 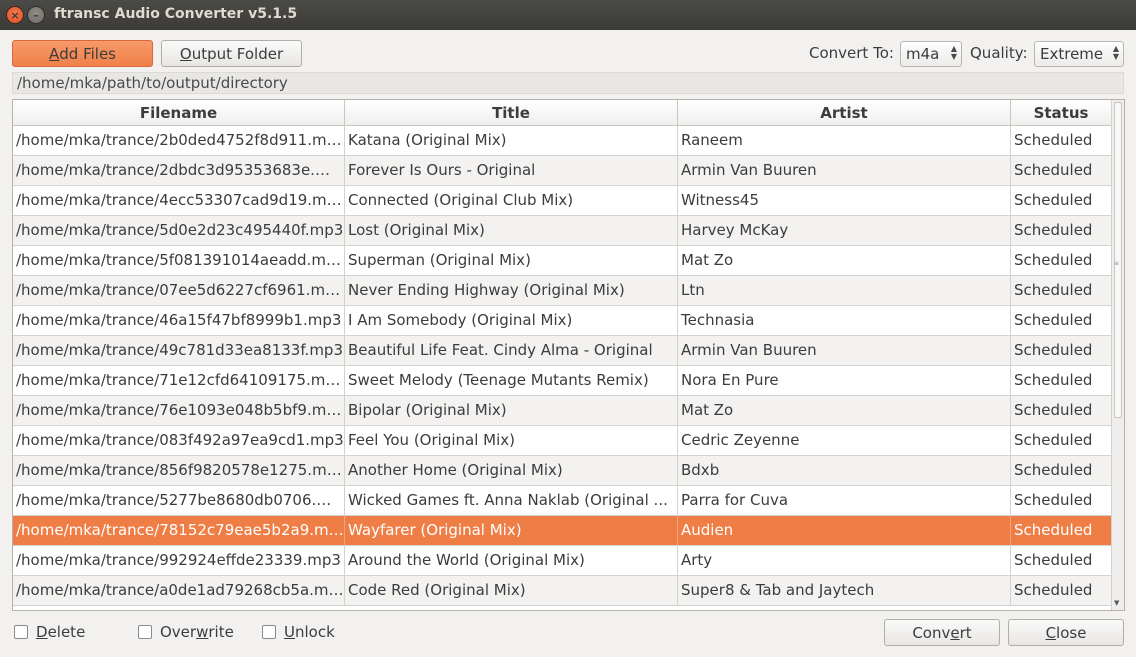 What do you see at coordinates (844, 230) in the screenshot?
I see `artist-cell: Harvey McKay` at bounding box center [844, 230].